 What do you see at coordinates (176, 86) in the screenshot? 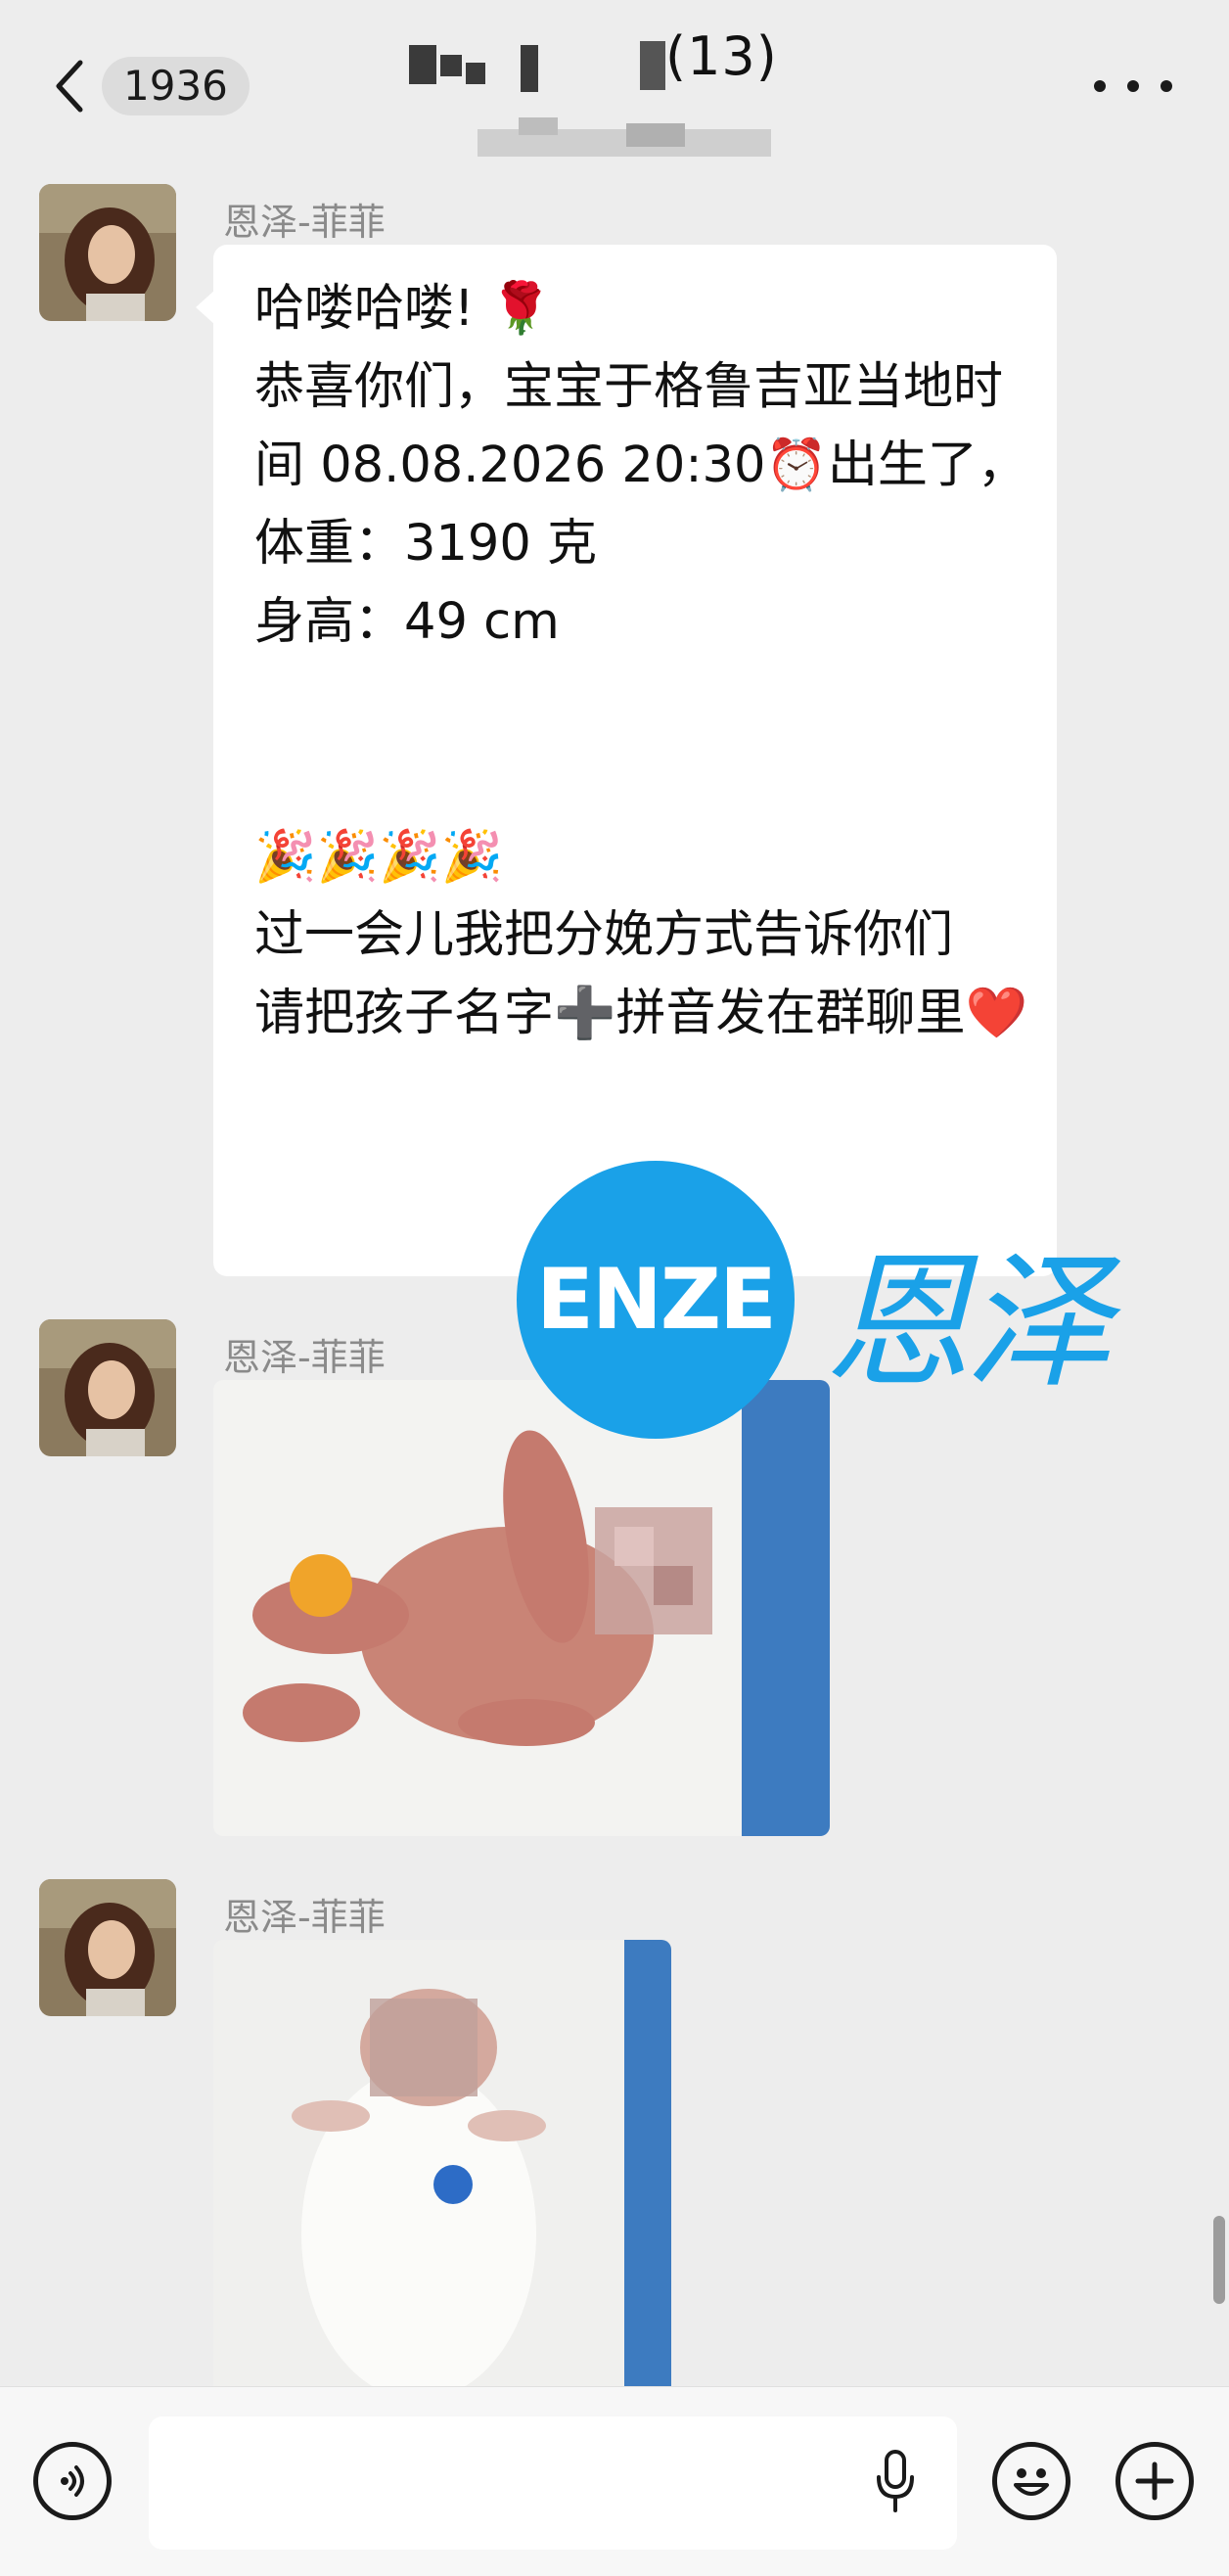
I see `unread-count-badge: 1936` at bounding box center [176, 86].